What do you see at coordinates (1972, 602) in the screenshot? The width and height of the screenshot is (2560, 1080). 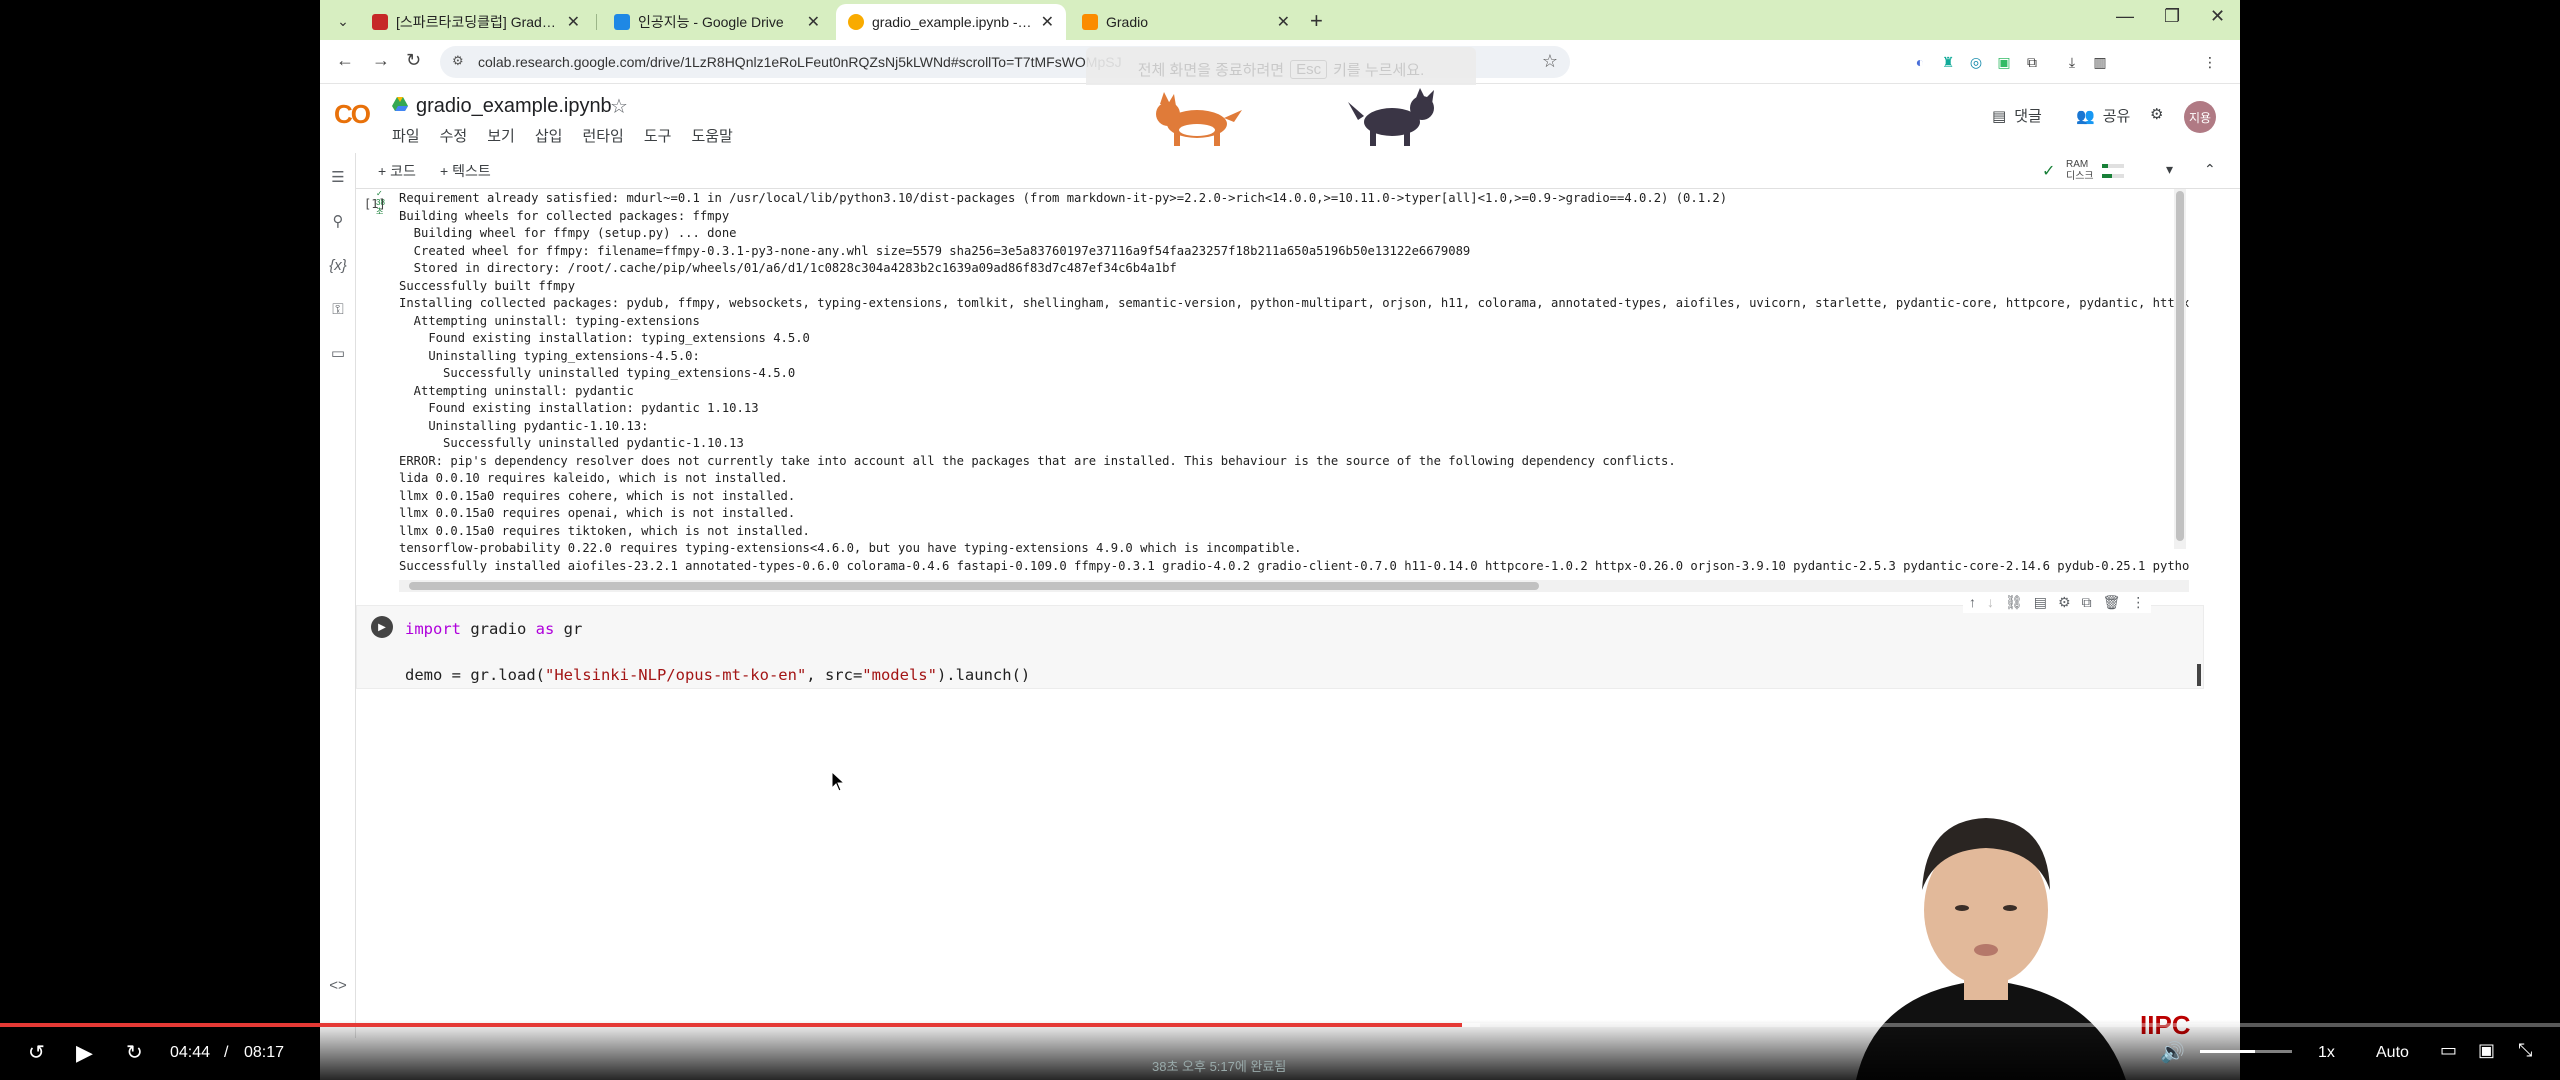 I see `move-up-icon: ↑` at bounding box center [1972, 602].